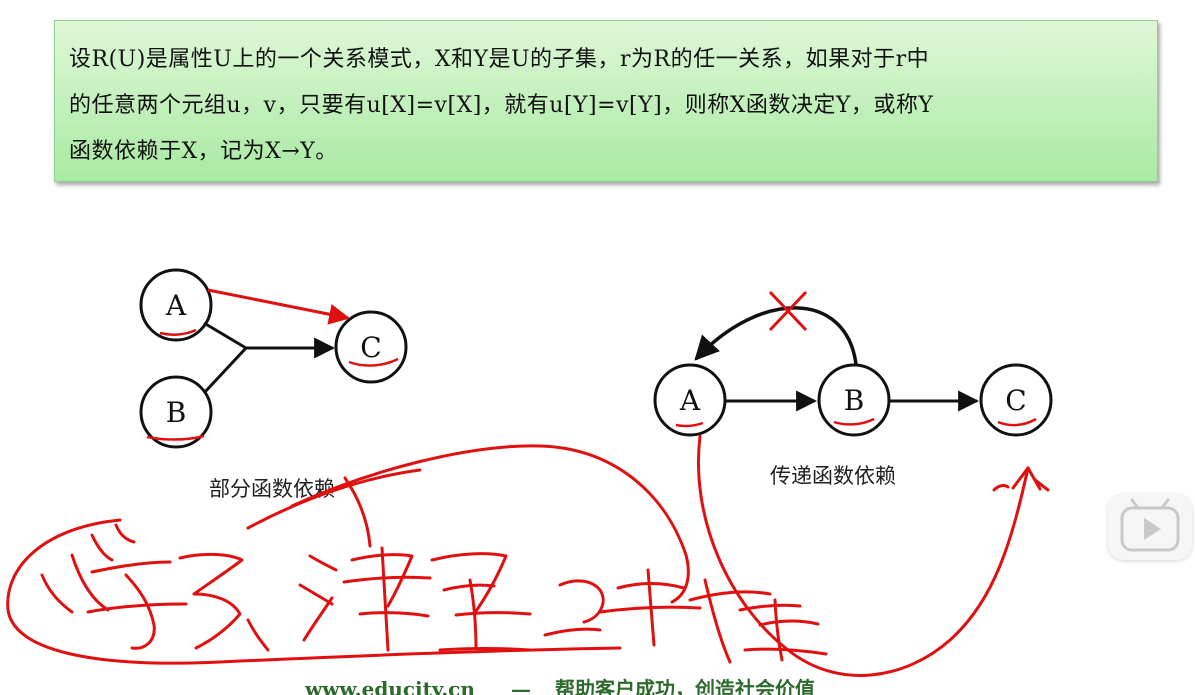  I want to click on transitive-back-arc-b-to-a, so click(776, 335).